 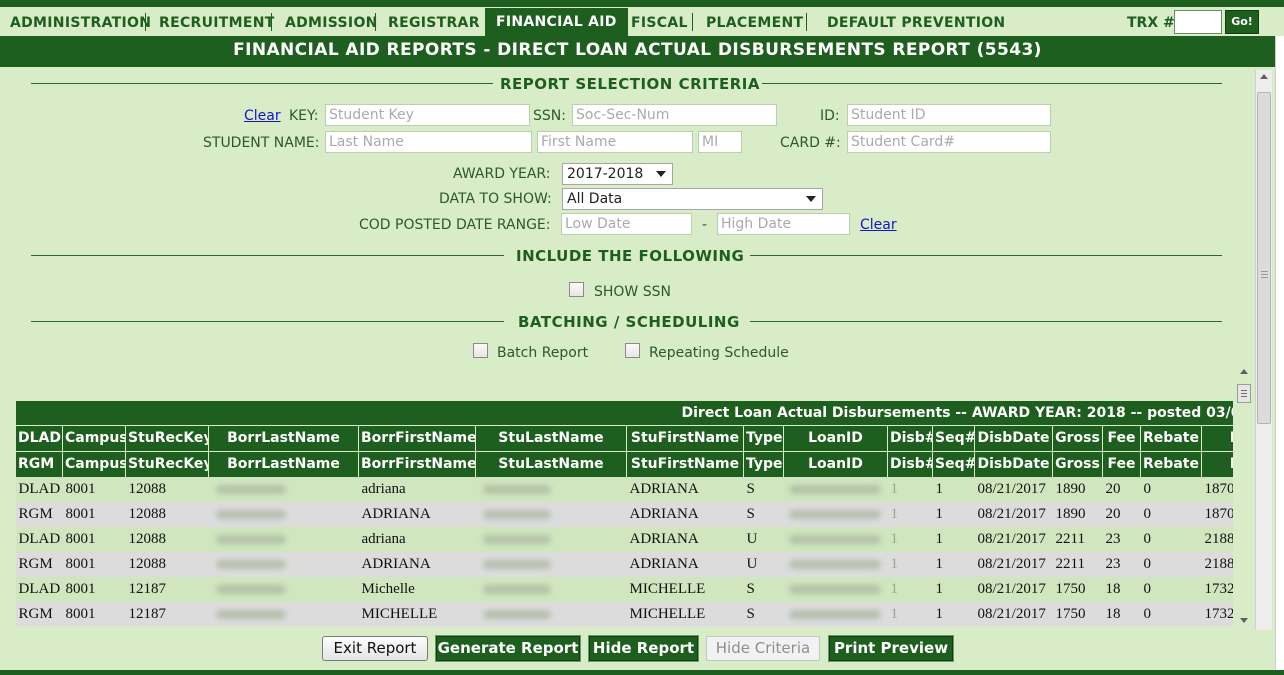 I want to click on print-preview-button: Print Preview, so click(x=891, y=648).